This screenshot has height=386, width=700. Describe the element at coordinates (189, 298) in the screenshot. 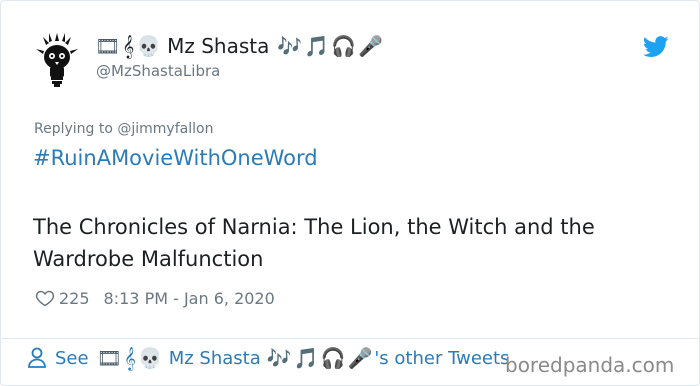

I see `tweet-timestamp: 8:13 PM - Jan 6, 2020` at that location.